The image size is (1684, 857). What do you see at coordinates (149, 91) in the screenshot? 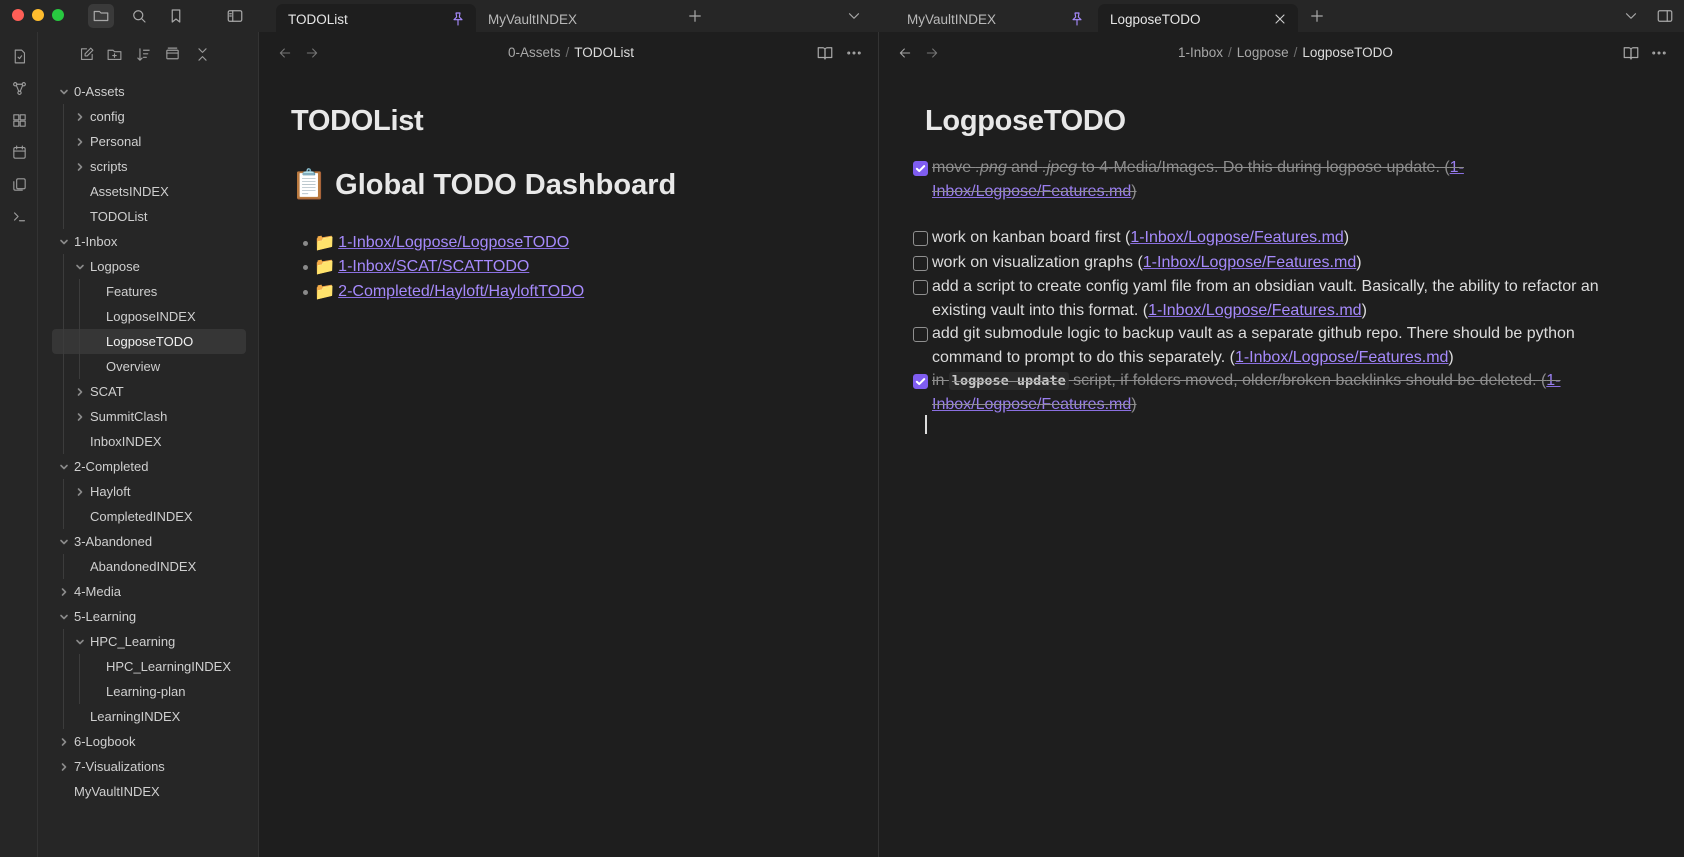
I see `file-tree-folder: 0-Assets` at bounding box center [149, 91].